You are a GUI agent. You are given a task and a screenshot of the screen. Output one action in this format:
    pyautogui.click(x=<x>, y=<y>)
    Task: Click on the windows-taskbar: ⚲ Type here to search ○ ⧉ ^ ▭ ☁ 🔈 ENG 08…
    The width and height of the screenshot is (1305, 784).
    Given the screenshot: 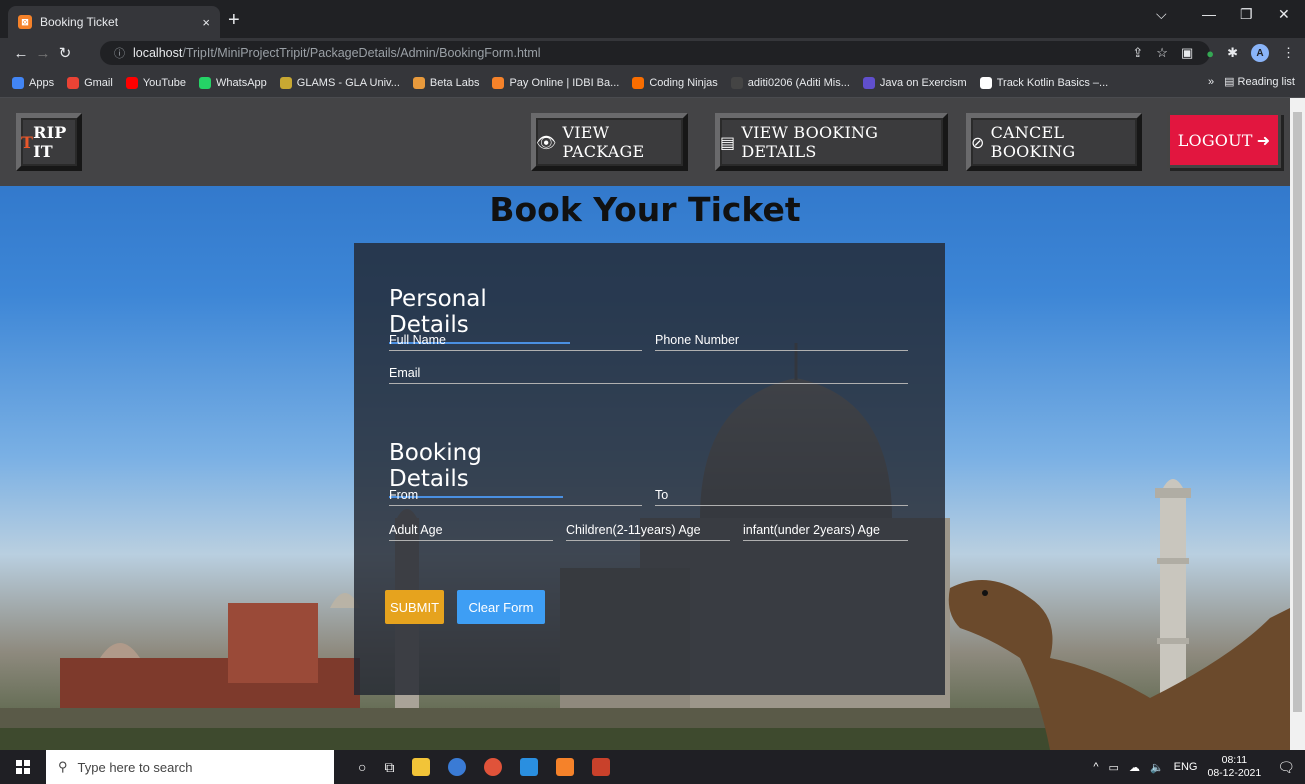 What is the action you would take?
    pyautogui.click(x=652, y=767)
    